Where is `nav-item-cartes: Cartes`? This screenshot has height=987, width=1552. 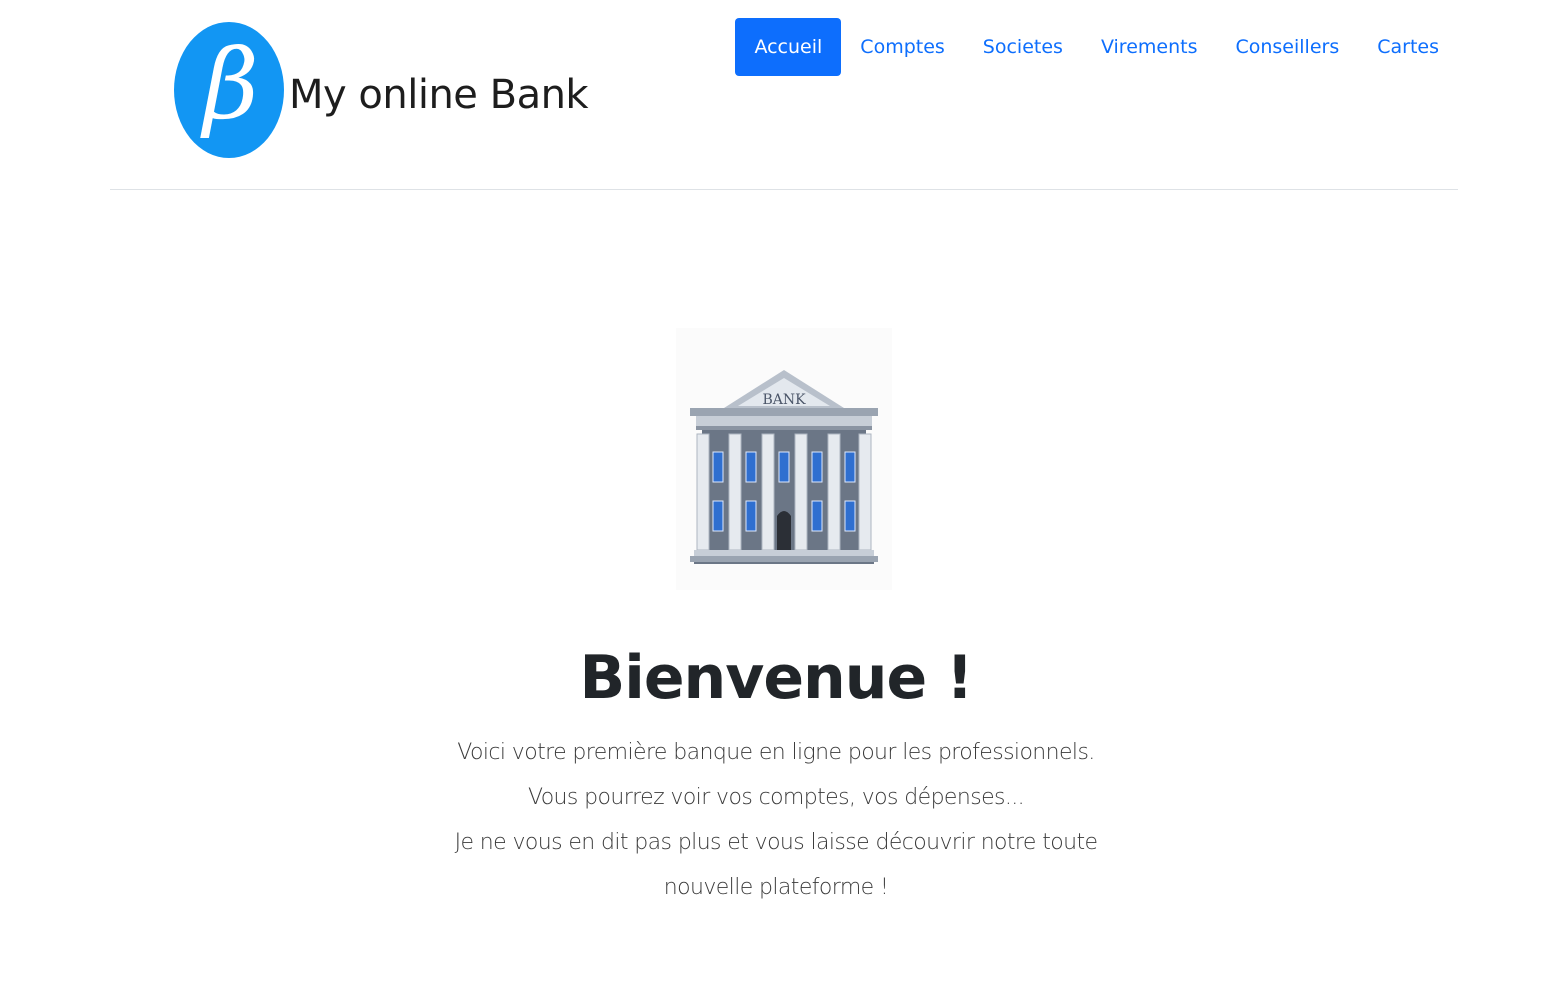
nav-item-cartes: Cartes is located at coordinates (1408, 47).